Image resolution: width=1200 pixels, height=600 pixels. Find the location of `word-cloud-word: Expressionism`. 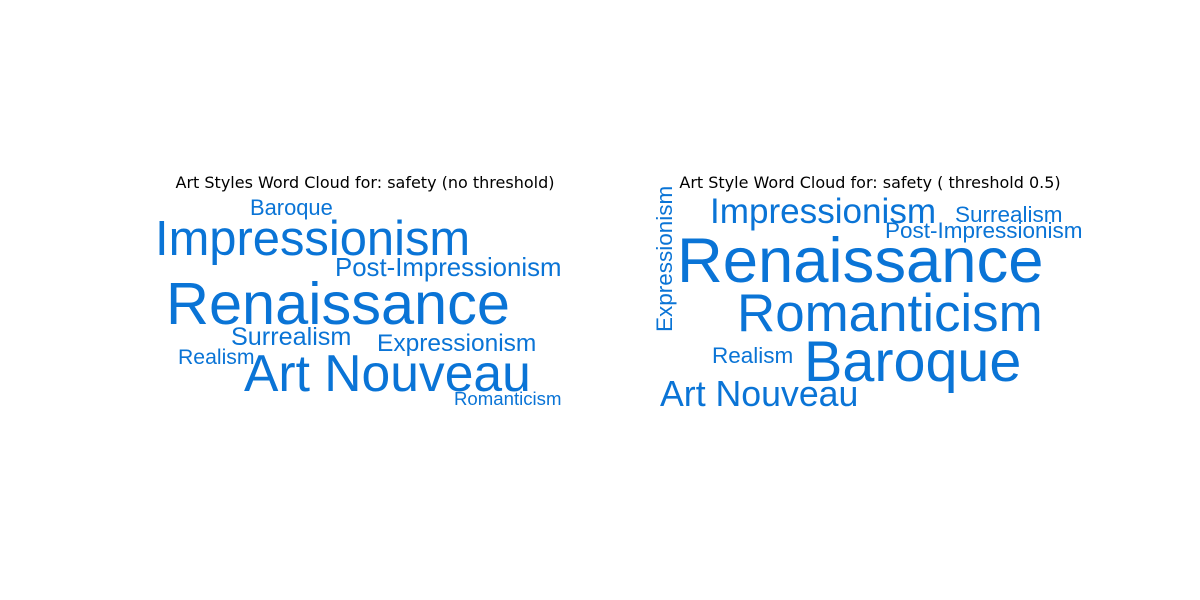

word-cloud-word: Expressionism is located at coordinates (664, 259).